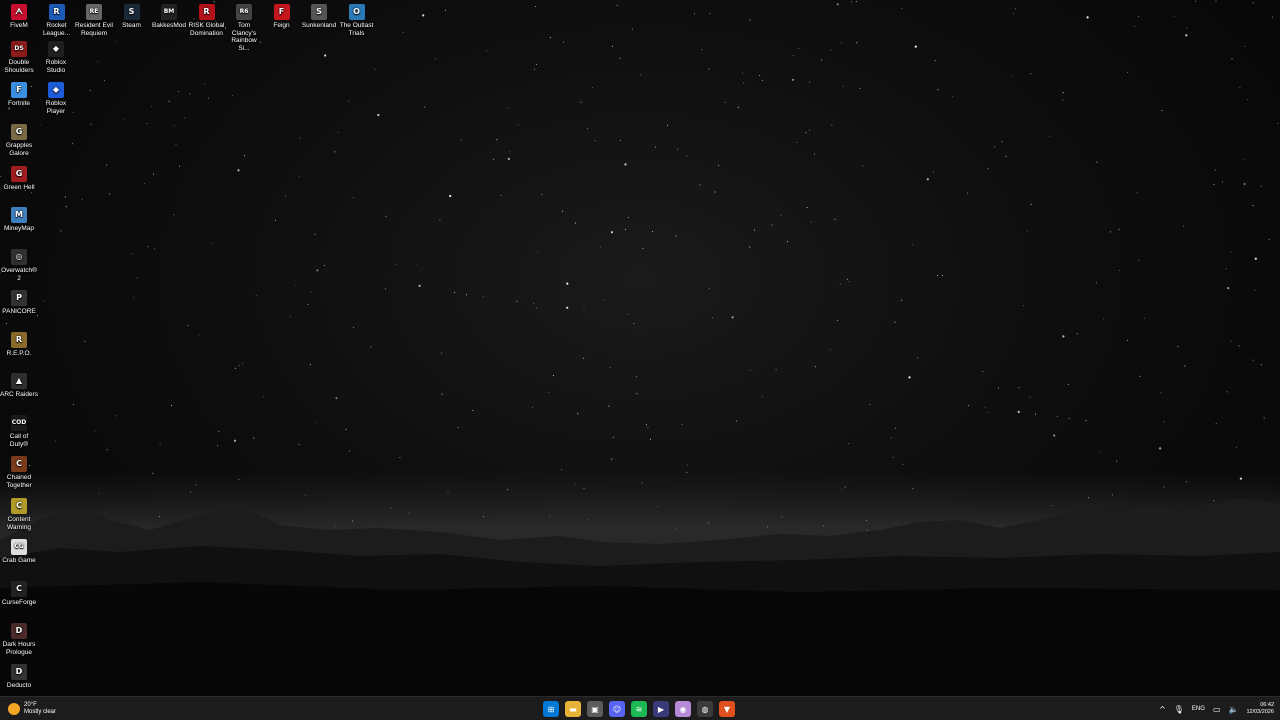 This screenshot has height=720, width=1280. I want to click on desktop-icon-feign: F Feign, so click(282, 16).